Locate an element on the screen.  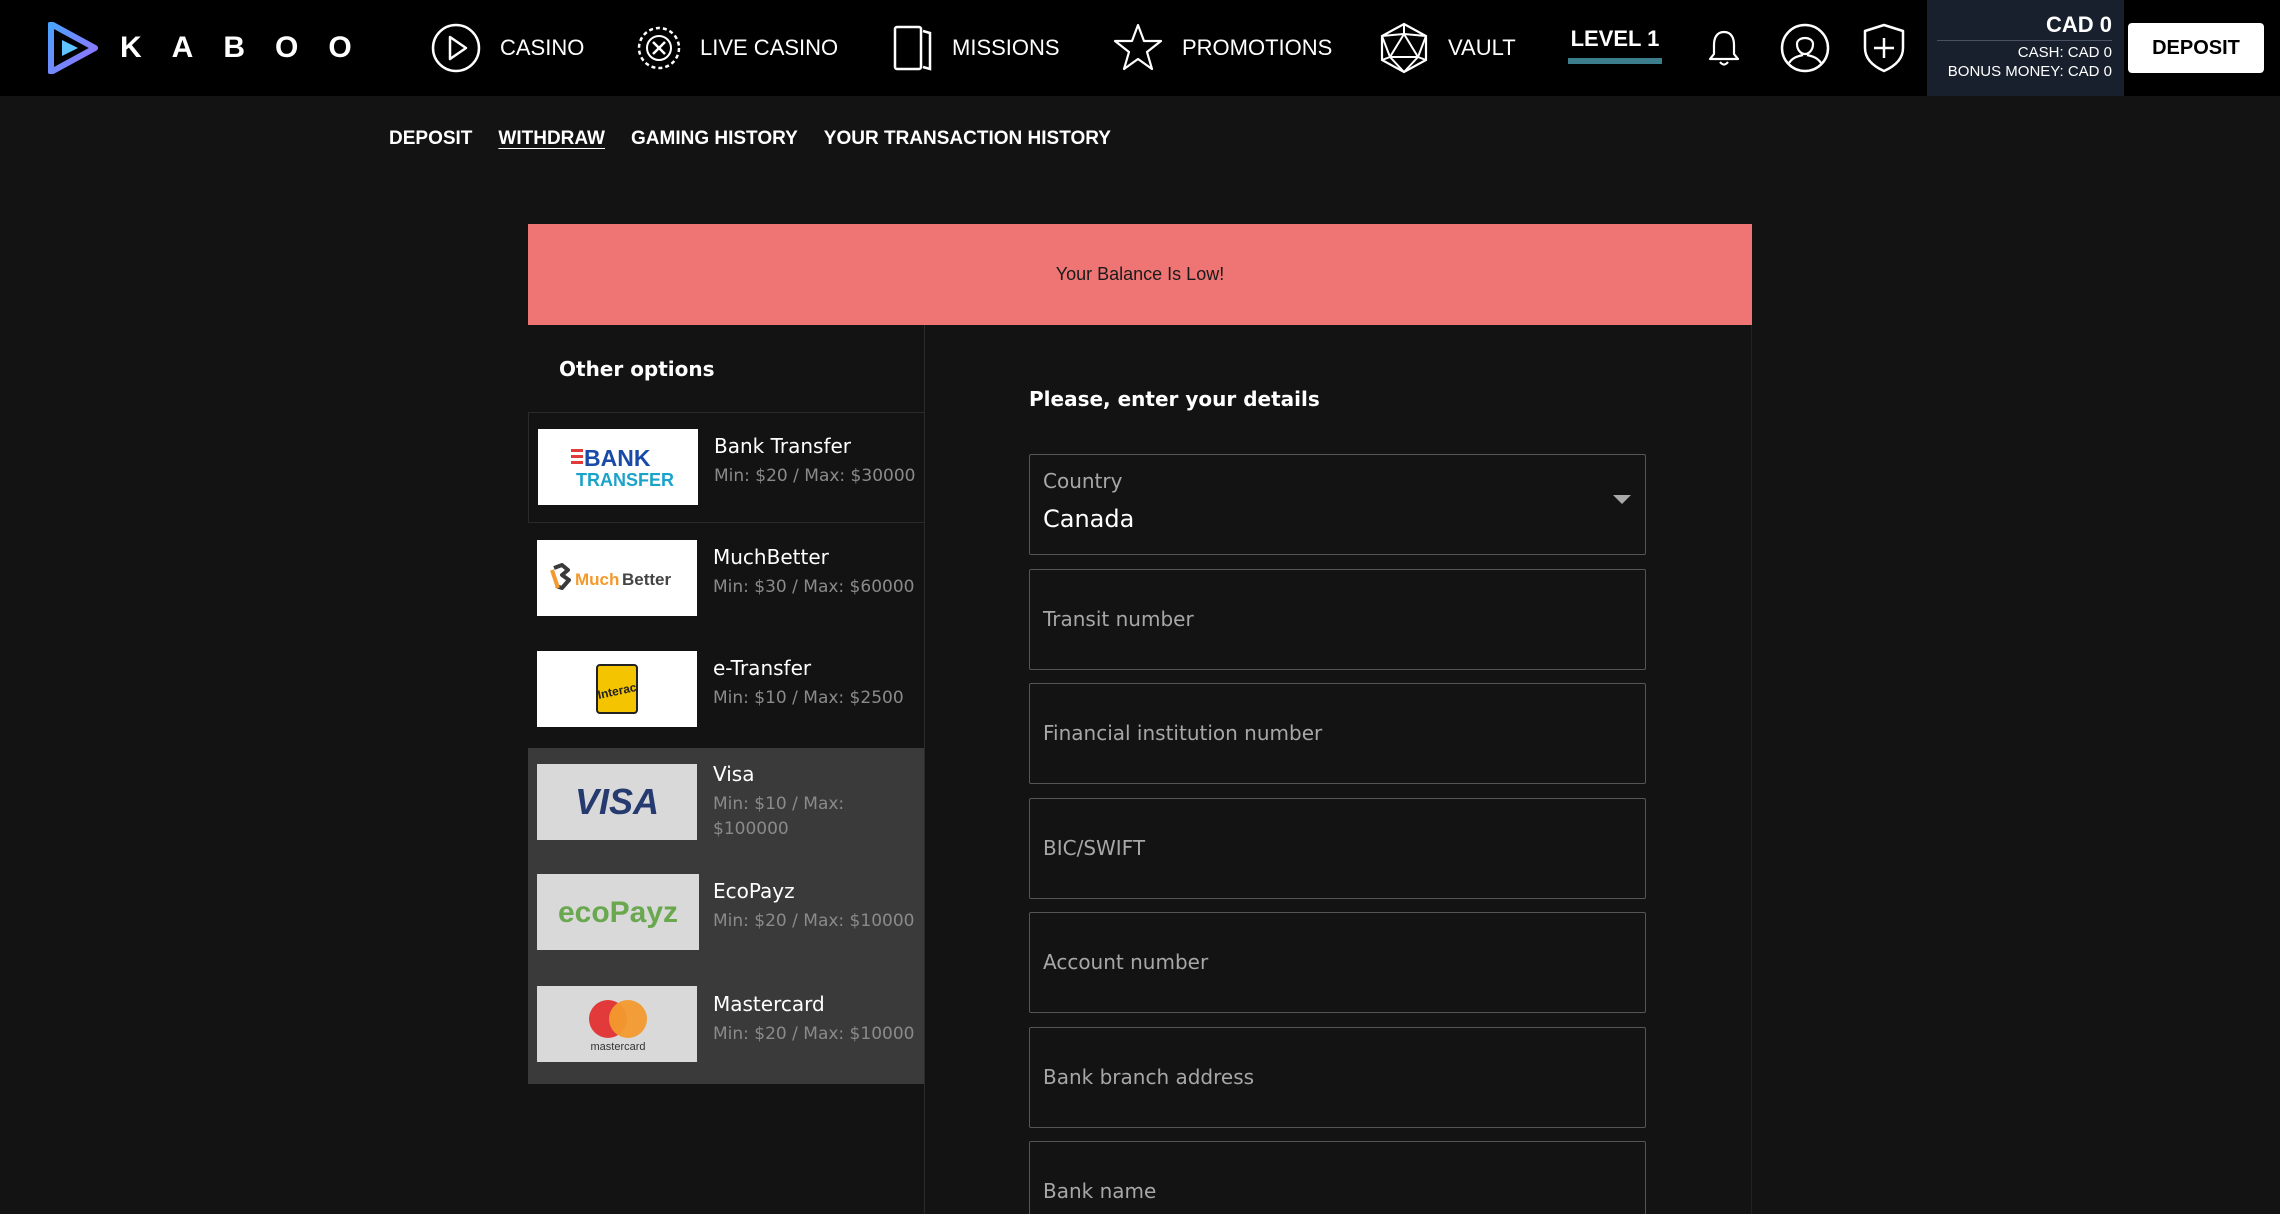
payment-method-limits: Min: $30 / Max: $60000 is located at coordinates (814, 587).